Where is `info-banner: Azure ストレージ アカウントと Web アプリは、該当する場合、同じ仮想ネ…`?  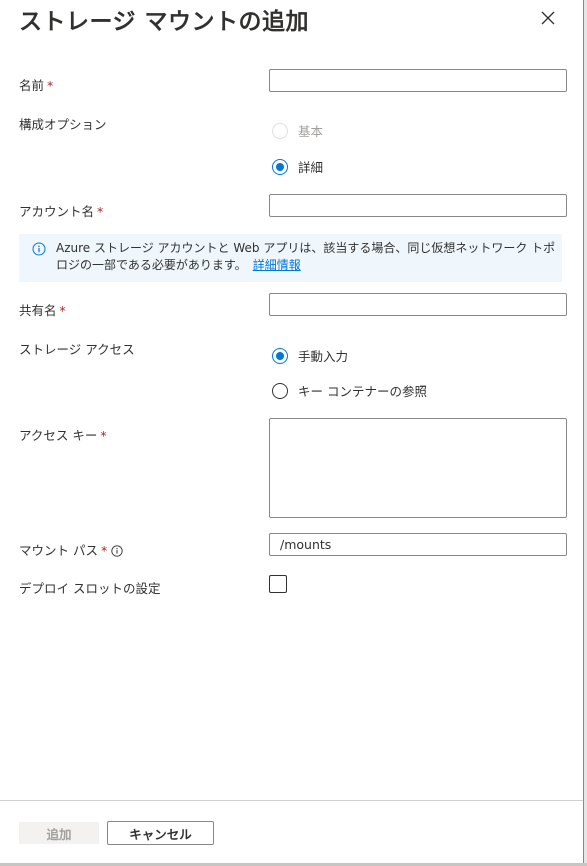 info-banner: Azure ストレージ アカウントと Web アプリは、該当する場合、同じ仮想ネ… is located at coordinates (290, 258).